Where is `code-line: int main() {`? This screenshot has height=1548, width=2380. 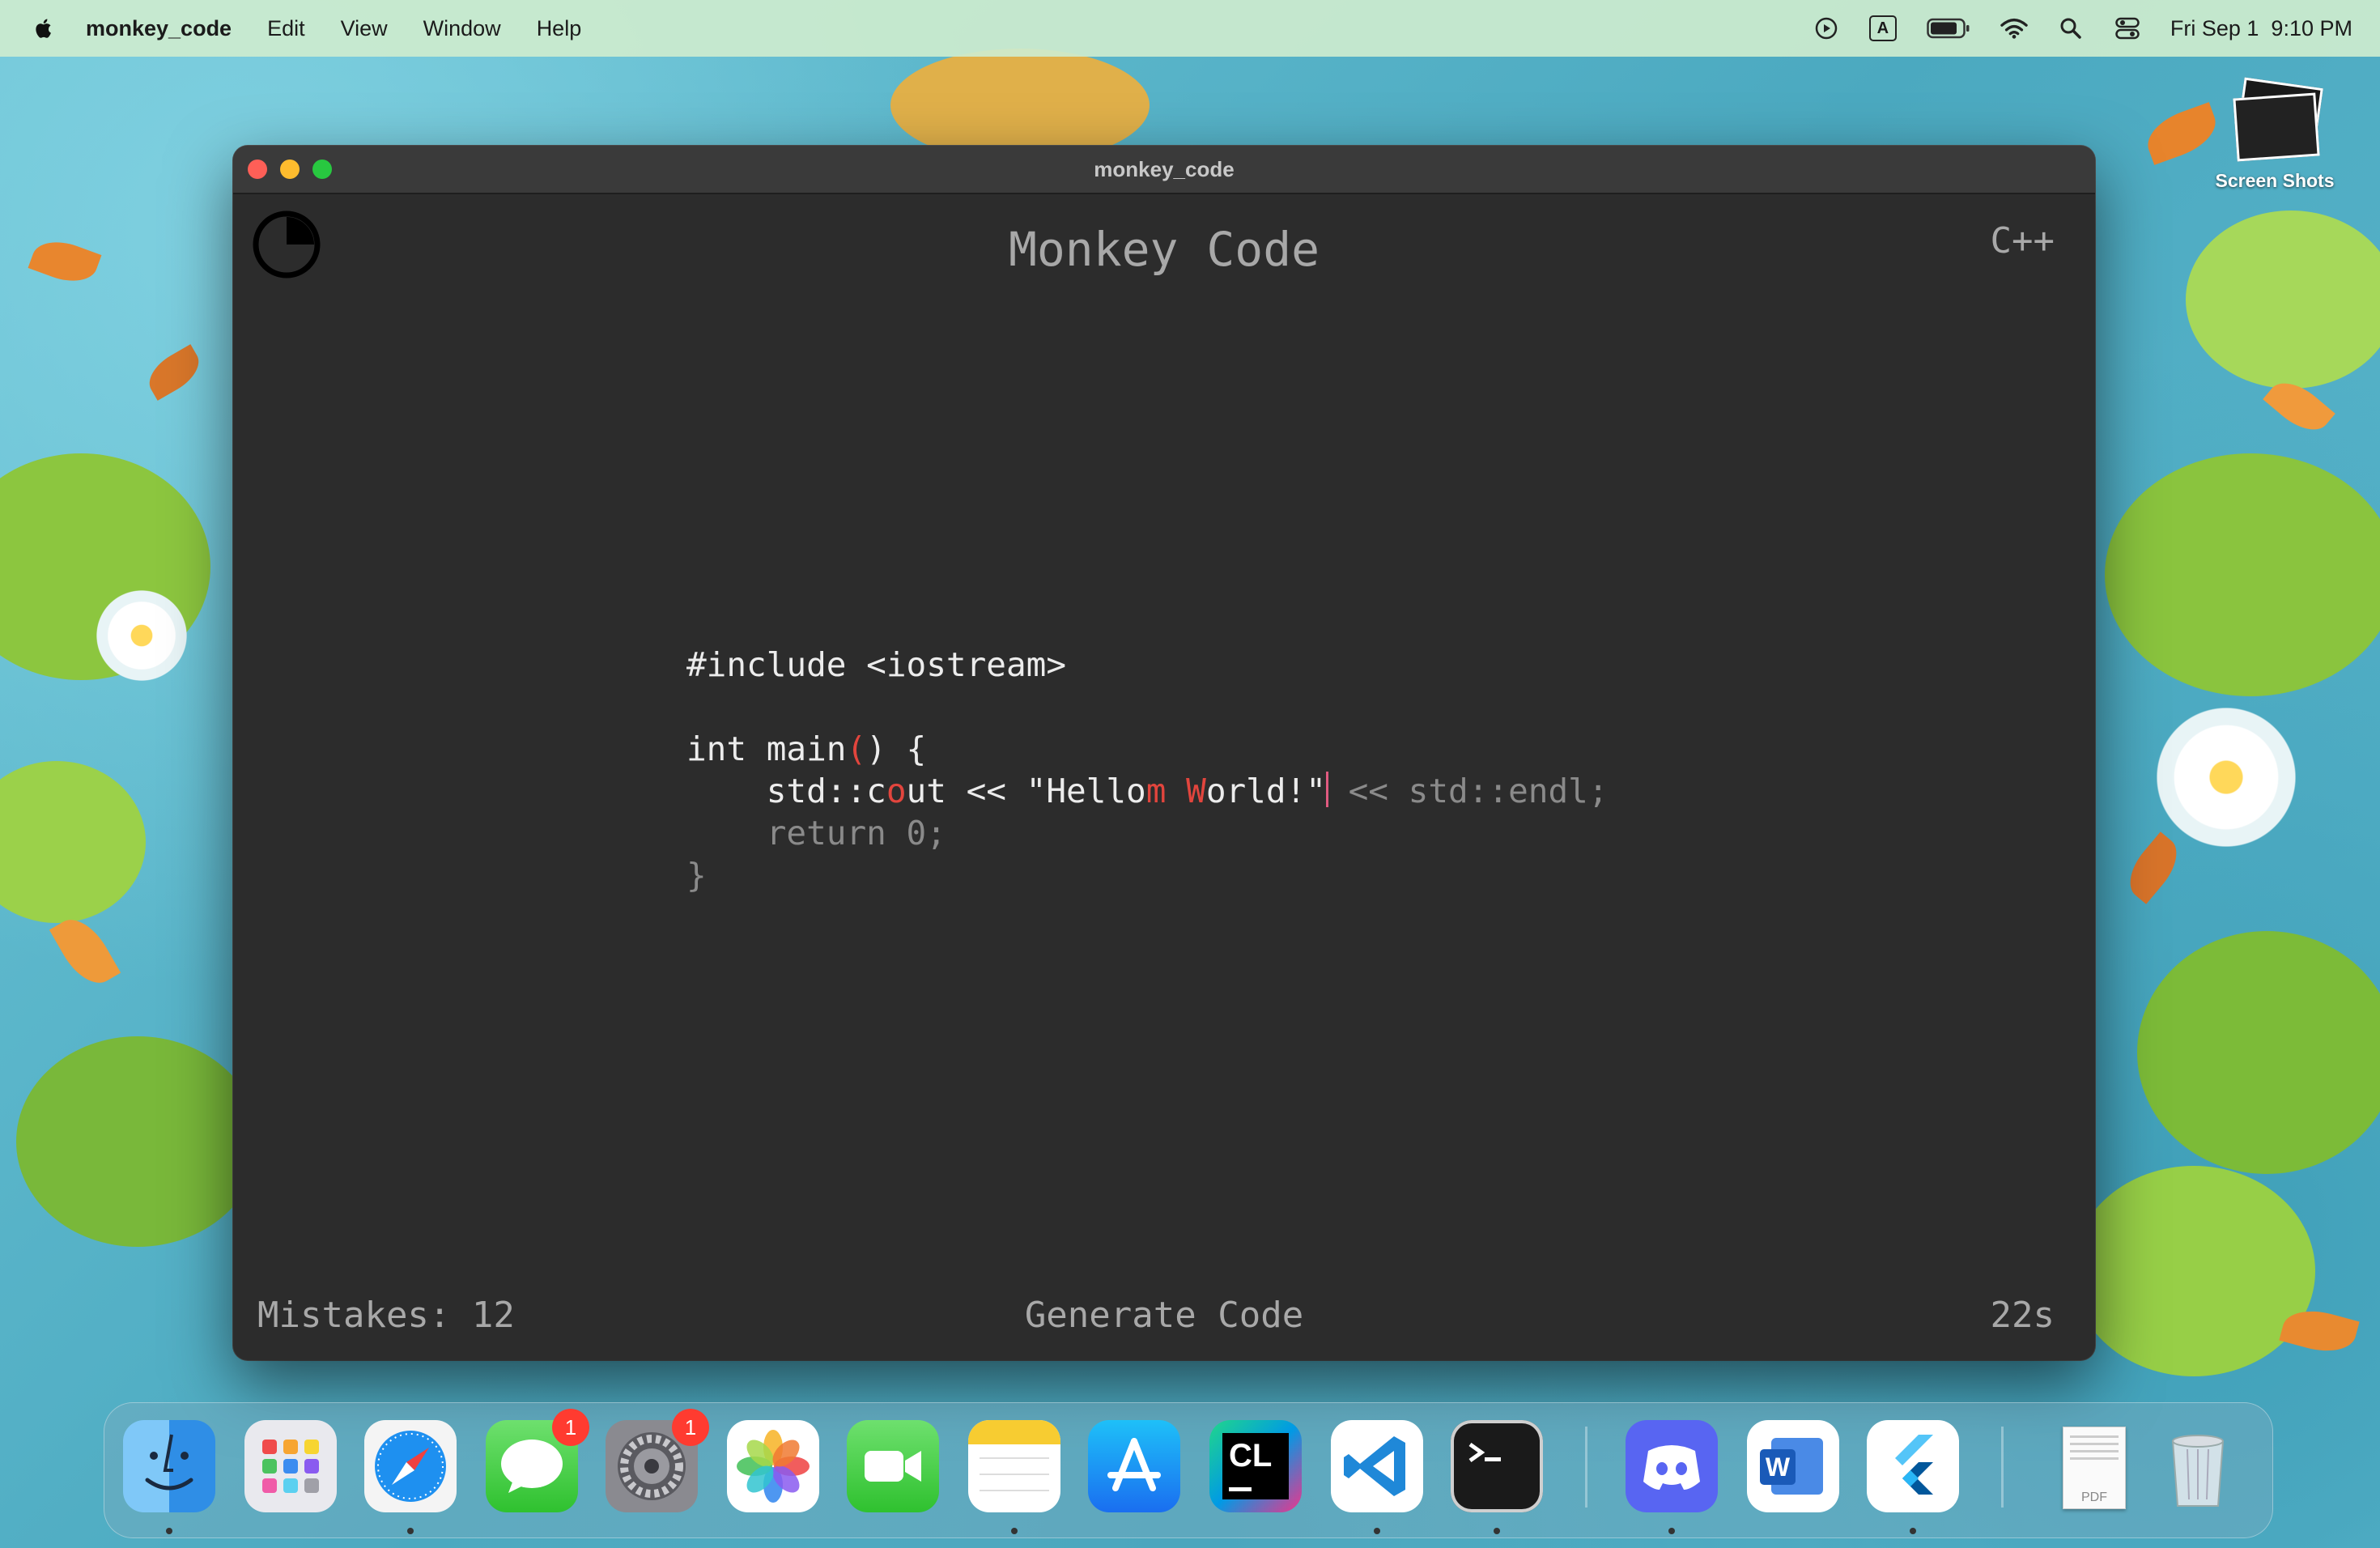 code-line: int main() { is located at coordinates (1147, 749).